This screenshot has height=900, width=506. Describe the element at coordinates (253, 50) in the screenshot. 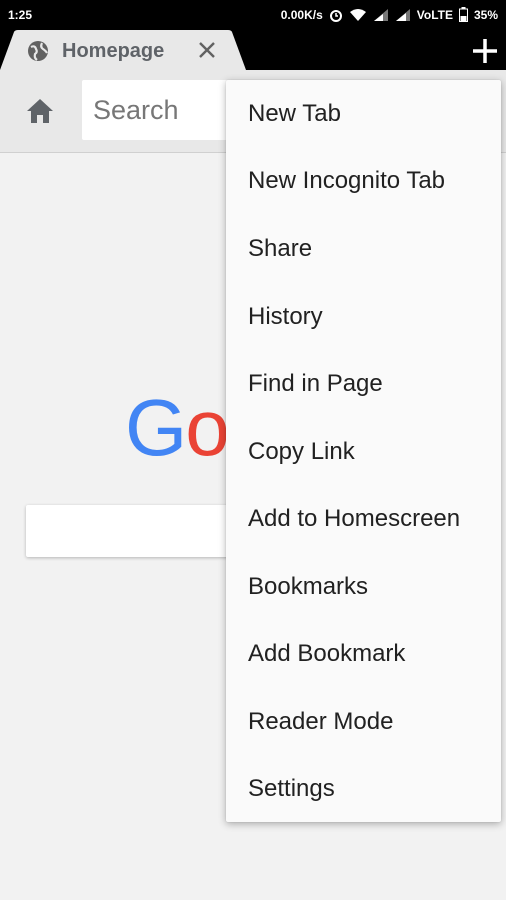

I see `tab-strip: Homepage` at that location.